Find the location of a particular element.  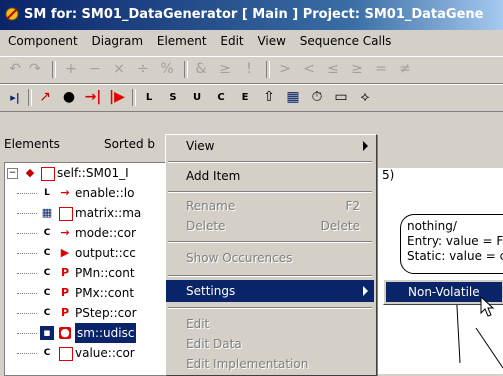

action-c-icon: C is located at coordinates (221, 97).